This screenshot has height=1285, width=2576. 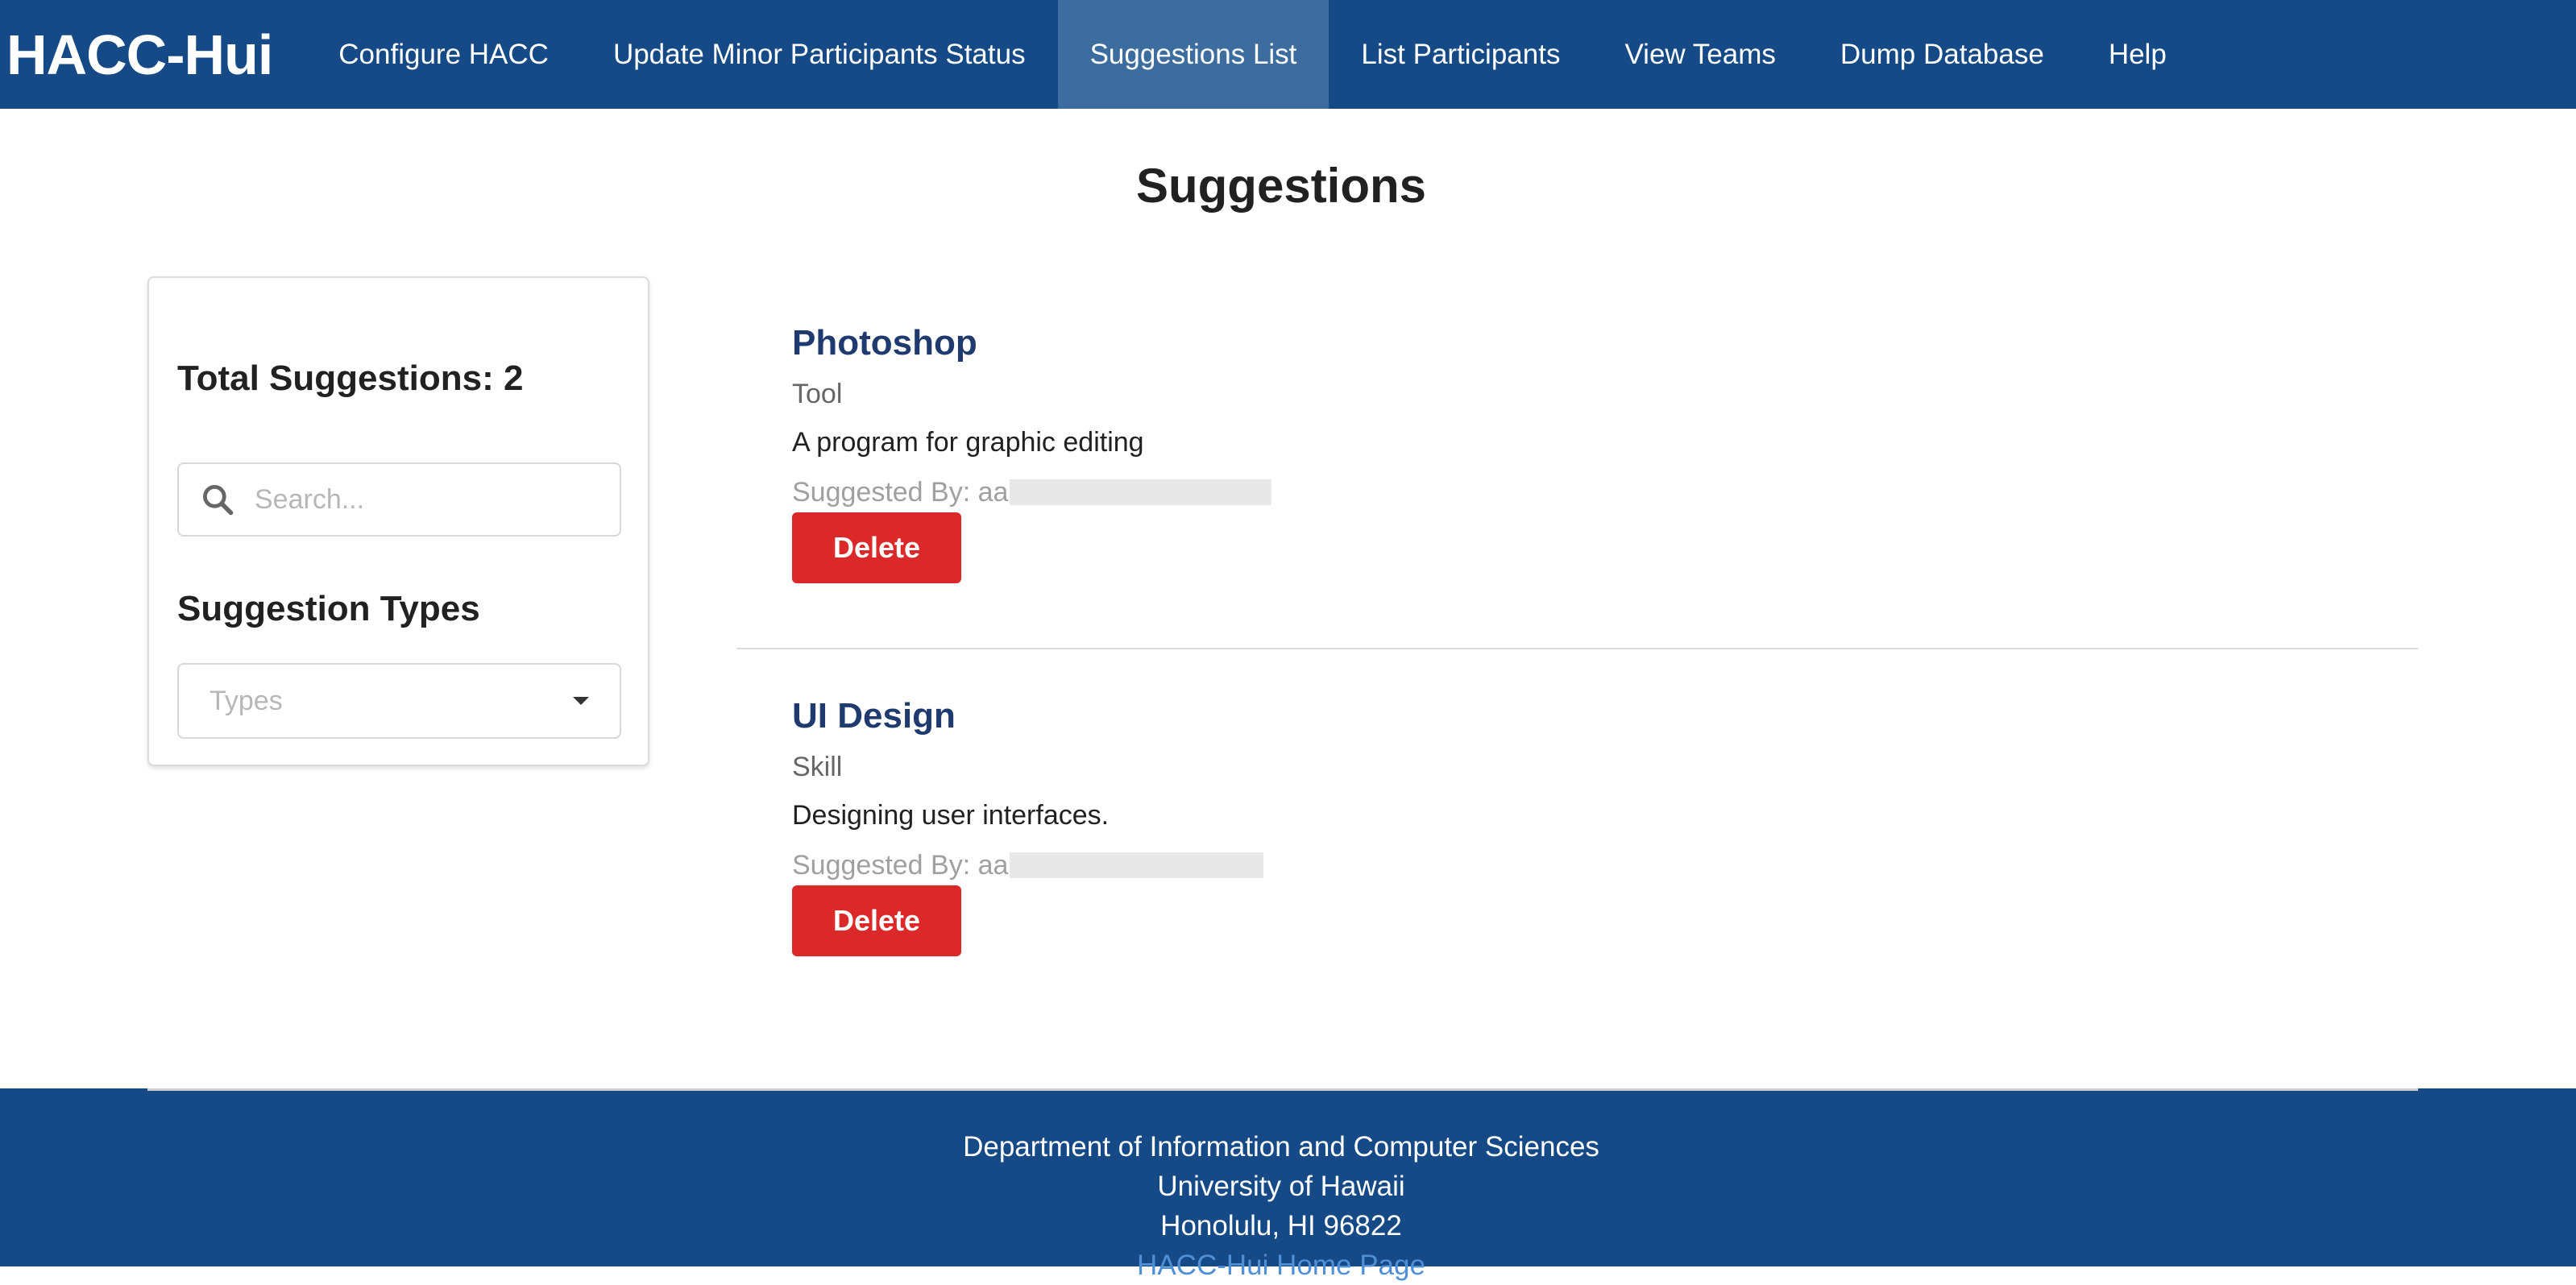 I want to click on nav-dump-database: Dump Database, so click(x=1942, y=55).